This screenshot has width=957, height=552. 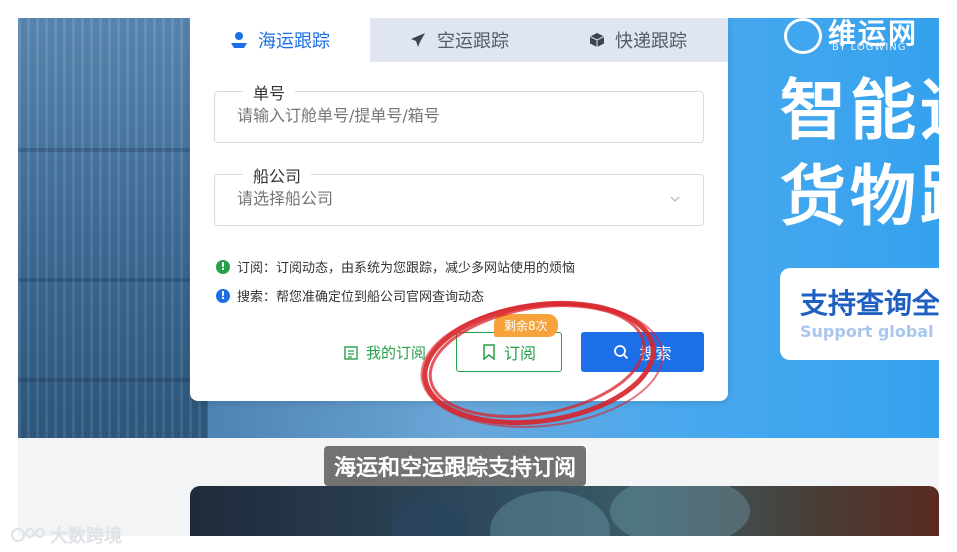 I want to click on carrier-select, so click(x=447, y=198).